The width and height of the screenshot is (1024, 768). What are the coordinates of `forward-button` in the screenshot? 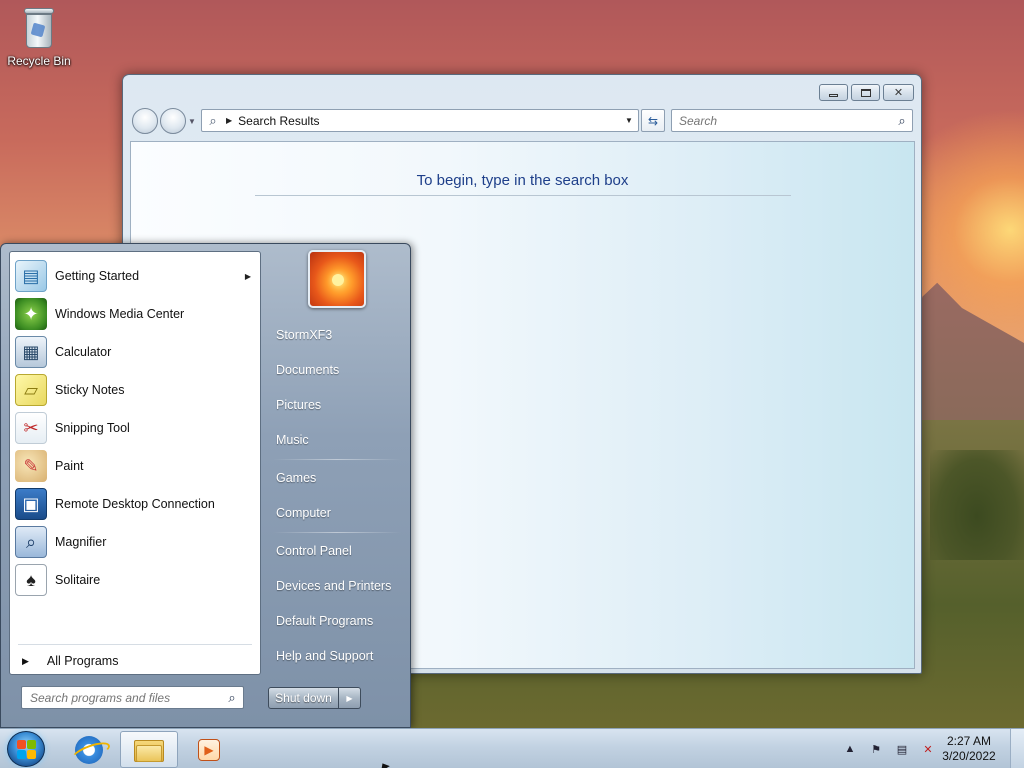 It's located at (173, 121).